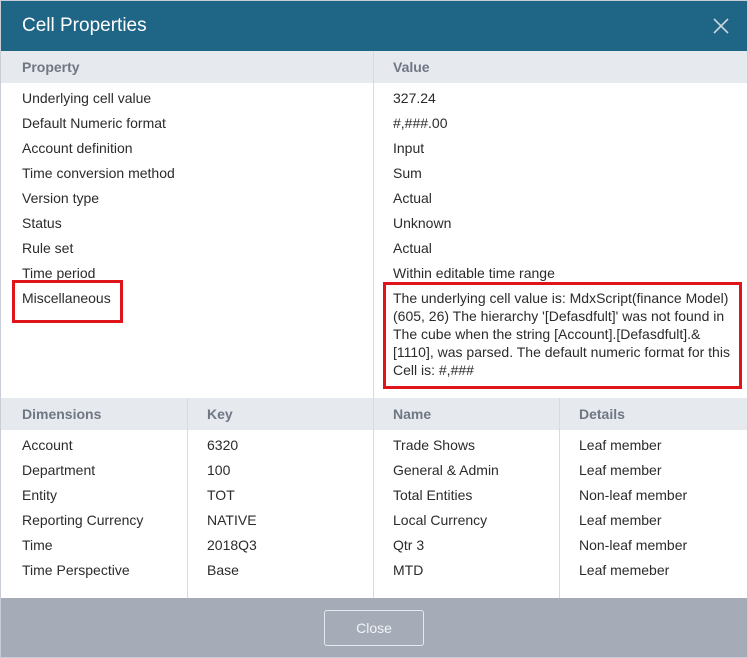  I want to click on property-name: Version type, so click(61, 198).